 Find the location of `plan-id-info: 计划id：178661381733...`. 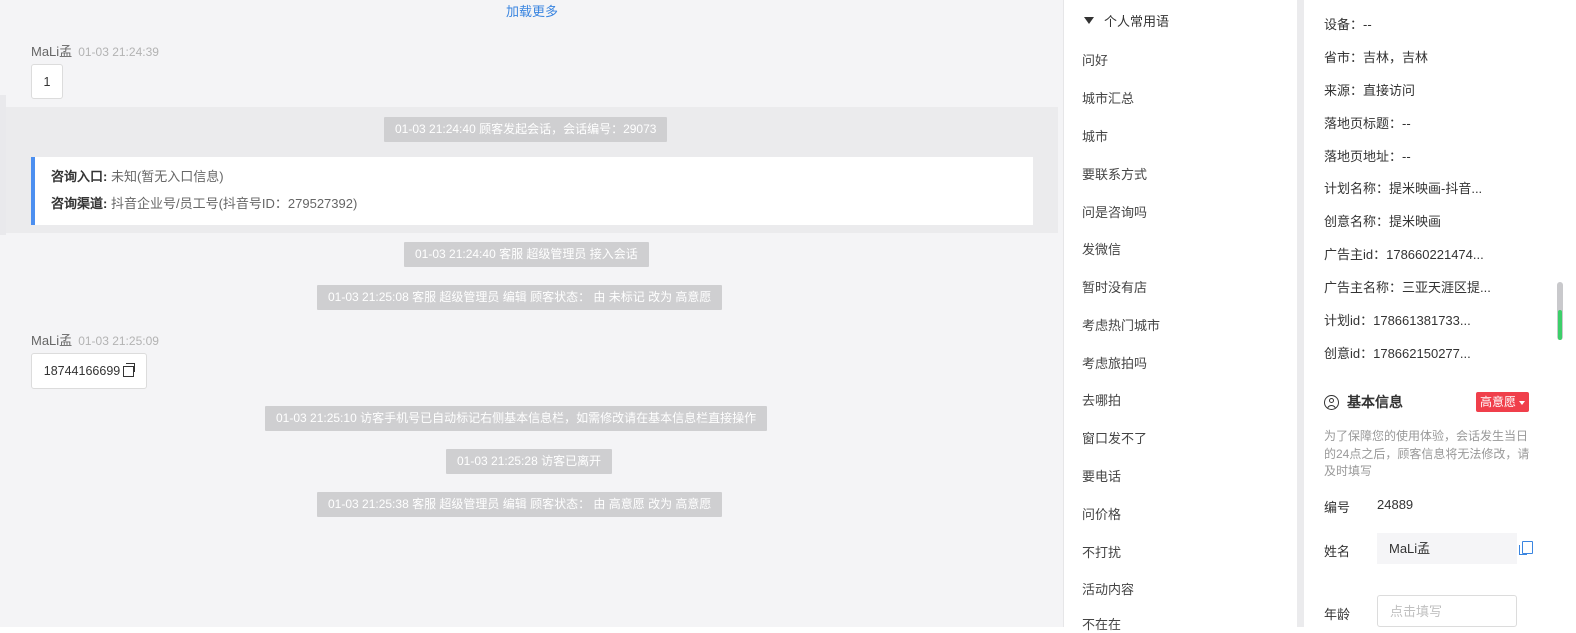

plan-id-info: 计划id：178661381733... is located at coordinates (1397, 320).